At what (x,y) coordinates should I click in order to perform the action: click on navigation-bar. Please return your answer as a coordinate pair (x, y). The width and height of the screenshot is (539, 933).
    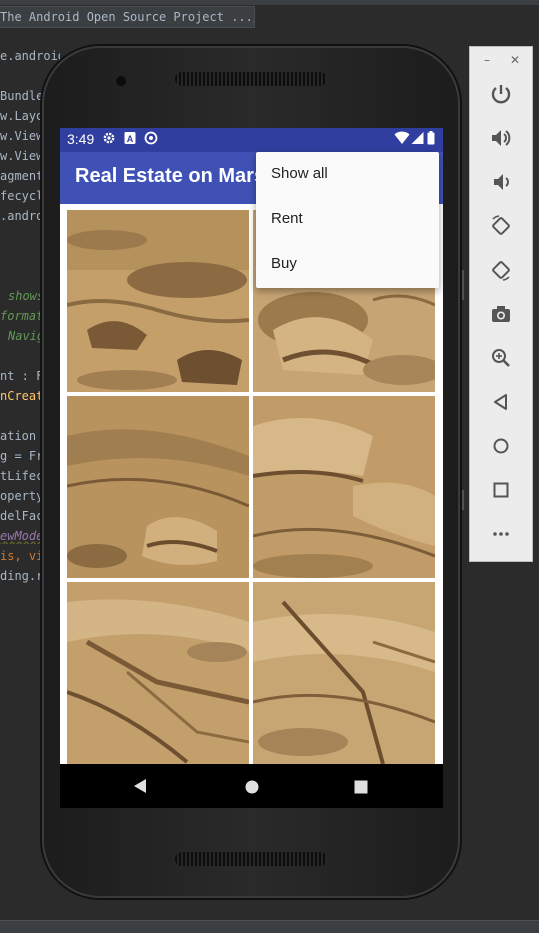
    Looking at the image, I should click on (251, 786).